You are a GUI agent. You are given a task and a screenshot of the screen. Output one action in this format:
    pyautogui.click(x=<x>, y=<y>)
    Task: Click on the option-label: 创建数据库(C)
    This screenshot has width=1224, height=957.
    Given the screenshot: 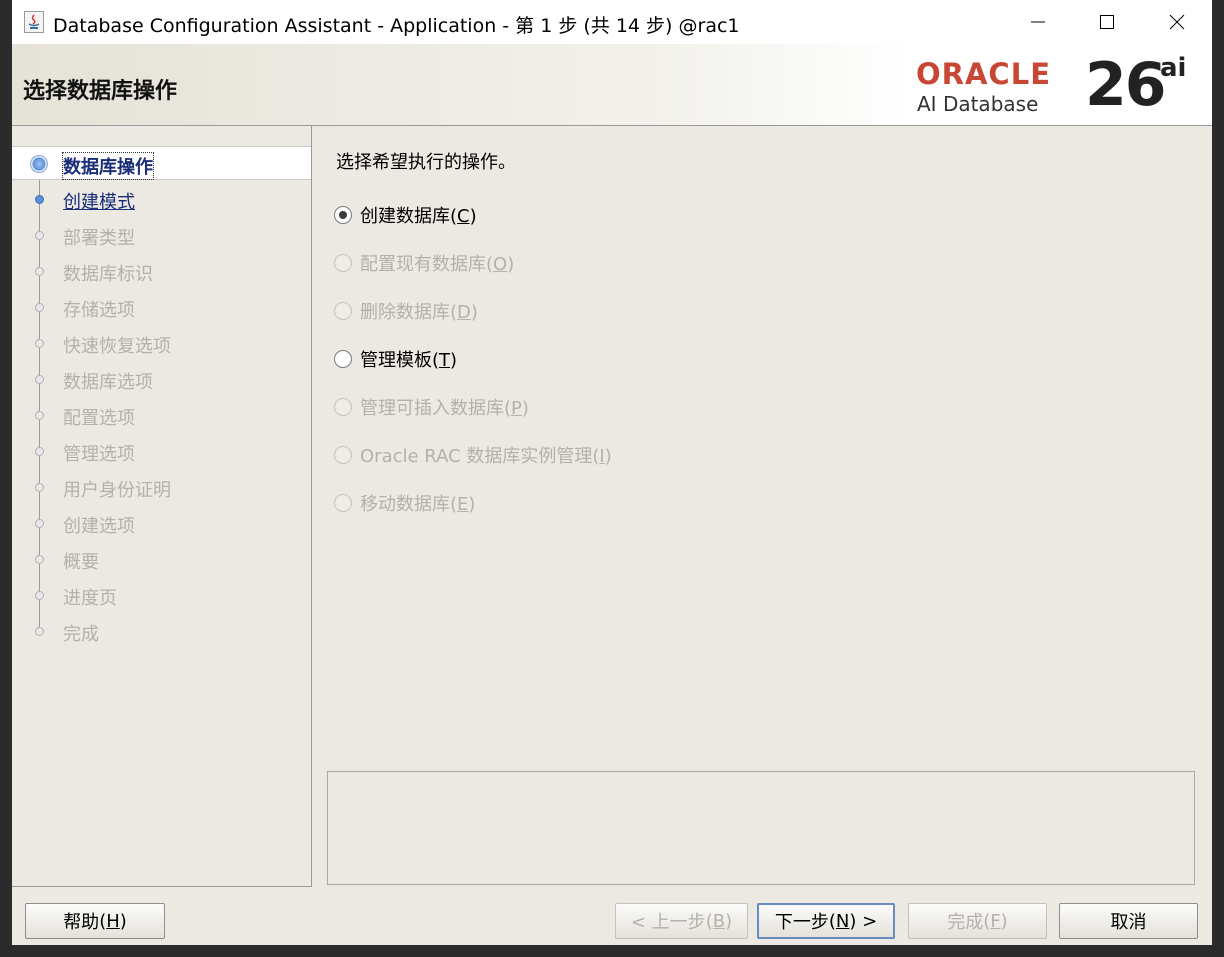 What is the action you would take?
    pyautogui.click(x=418, y=216)
    